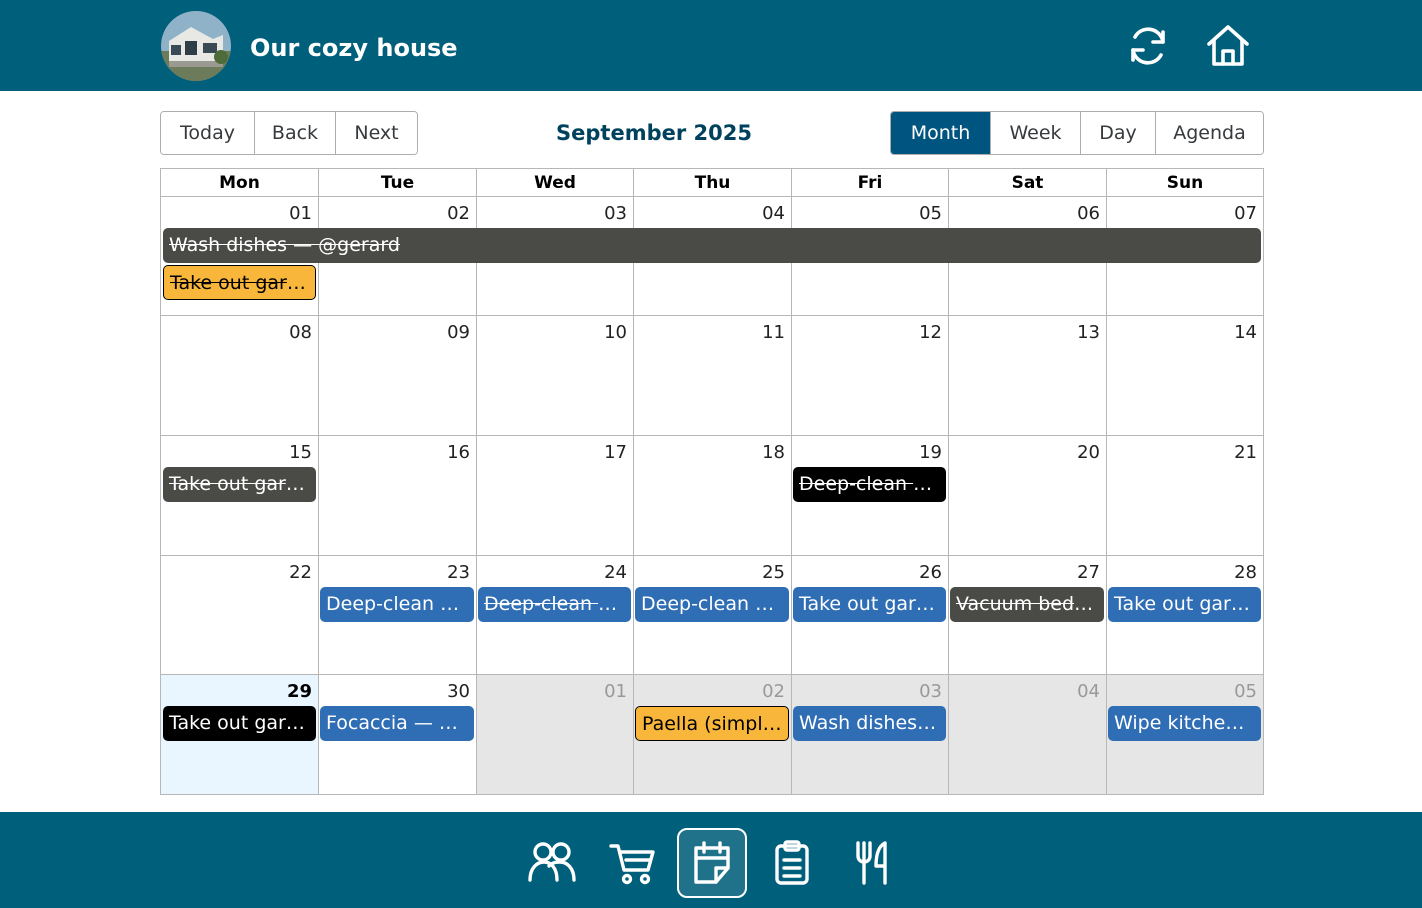 The height and width of the screenshot is (908, 1422). I want to click on view-day-button: Day, so click(1118, 133).